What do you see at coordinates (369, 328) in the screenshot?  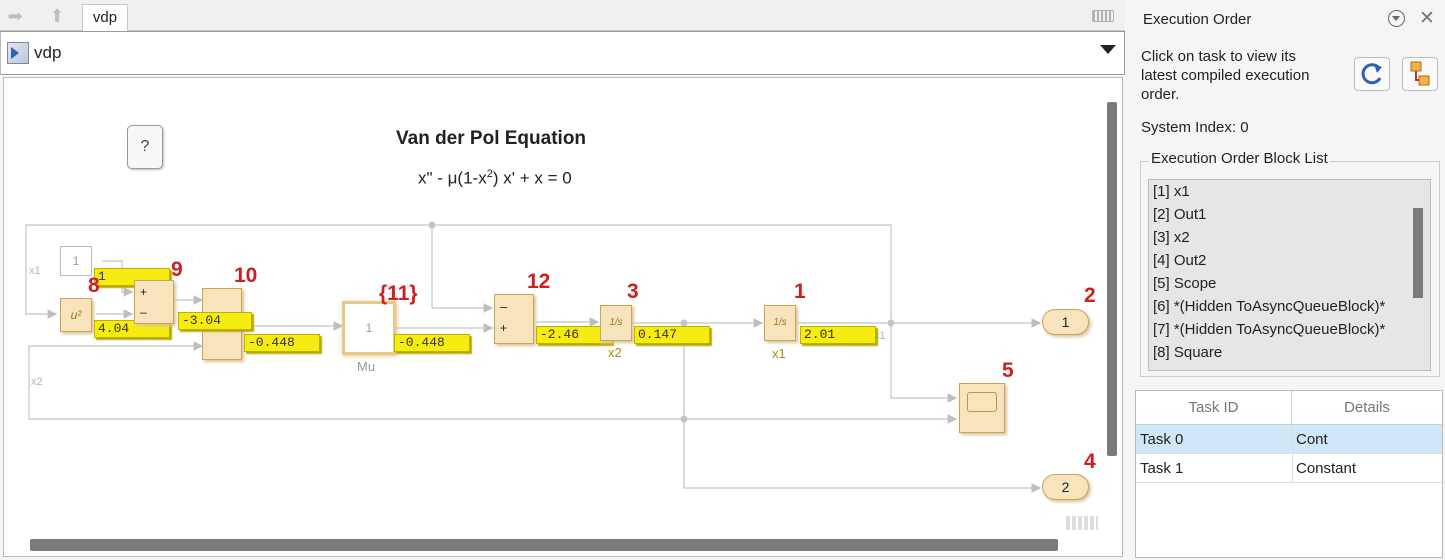 I see `mu-gain-block: 1` at bounding box center [369, 328].